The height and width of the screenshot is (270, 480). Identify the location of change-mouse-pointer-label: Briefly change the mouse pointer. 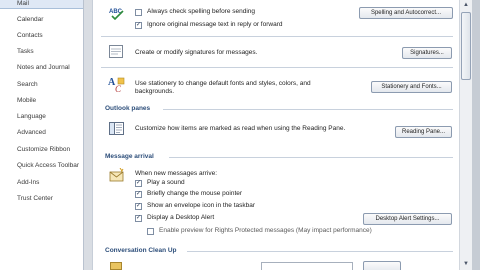
(195, 193).